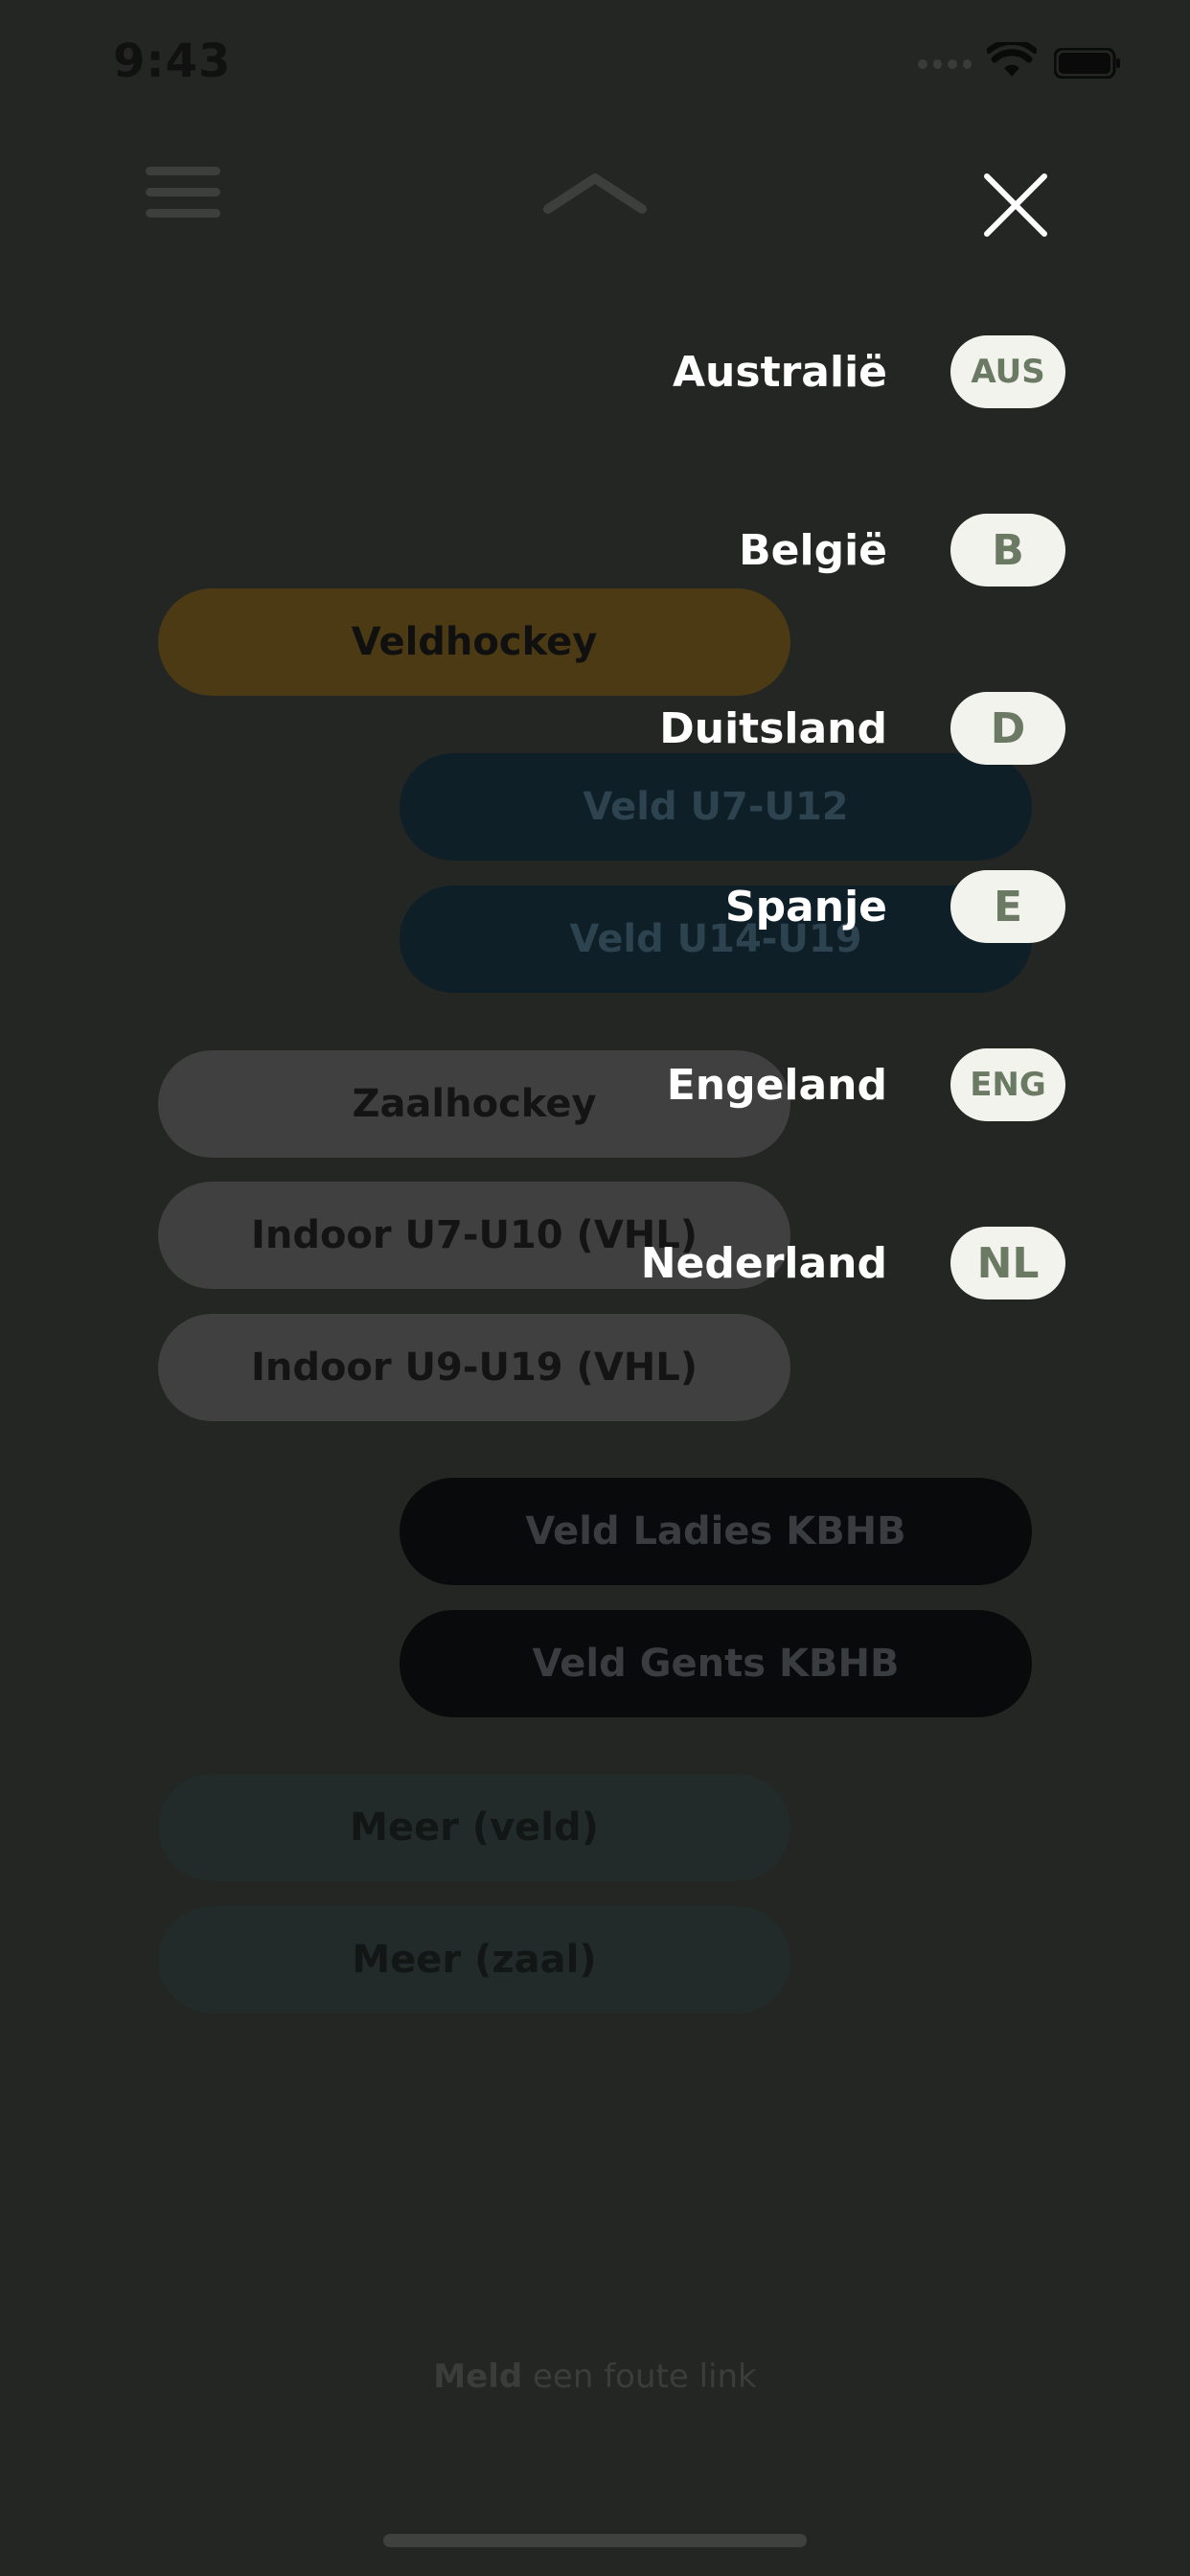  Describe the element at coordinates (1008, 1263) in the screenshot. I see `country-badge: NL` at that location.